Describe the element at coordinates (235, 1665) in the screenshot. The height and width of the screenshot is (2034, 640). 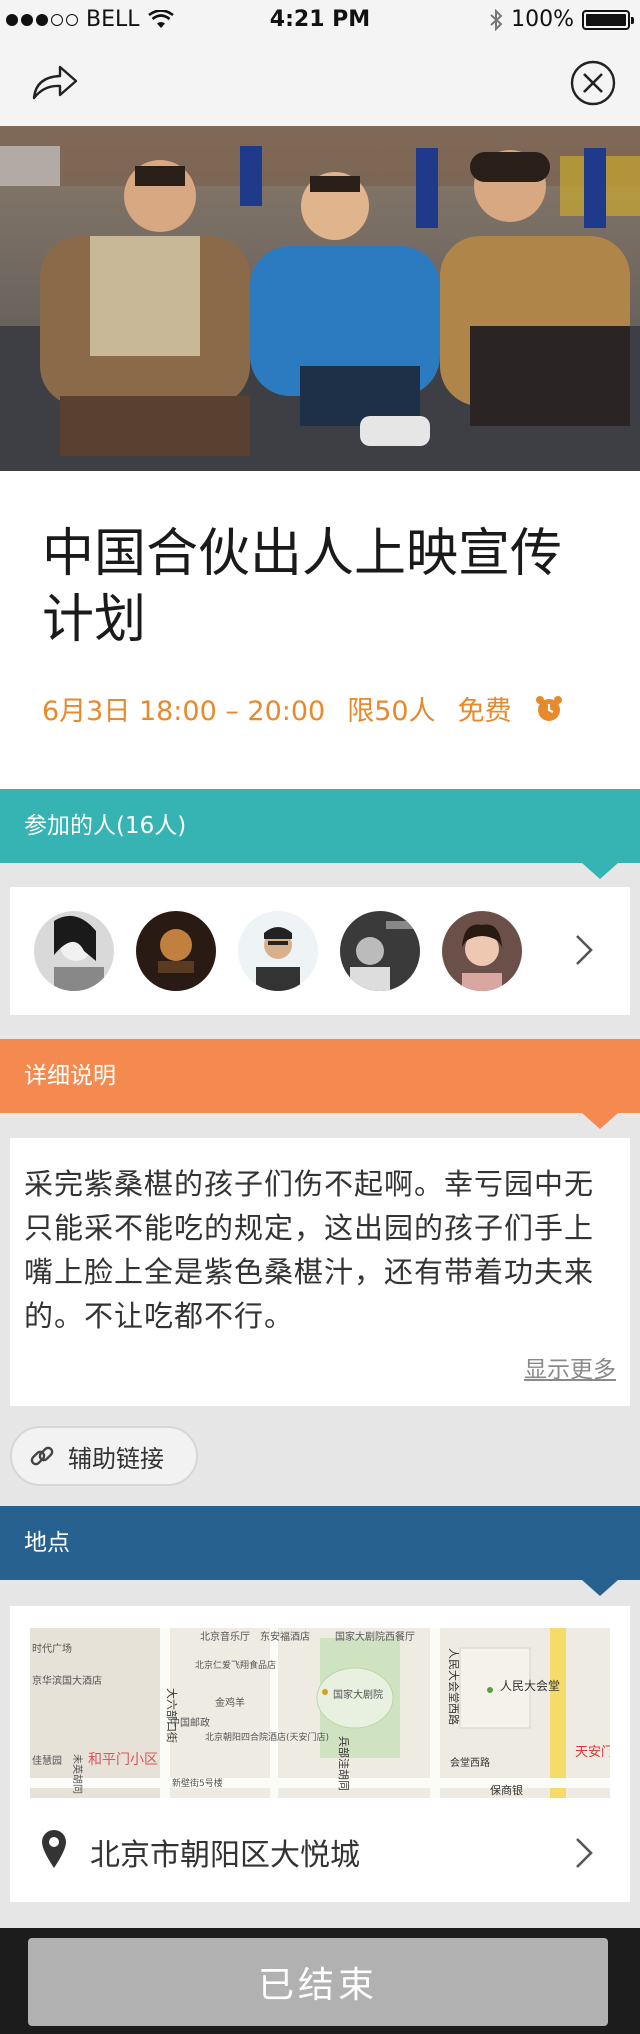
I see `map-label: 北京仁爱飞翔食品店` at that location.